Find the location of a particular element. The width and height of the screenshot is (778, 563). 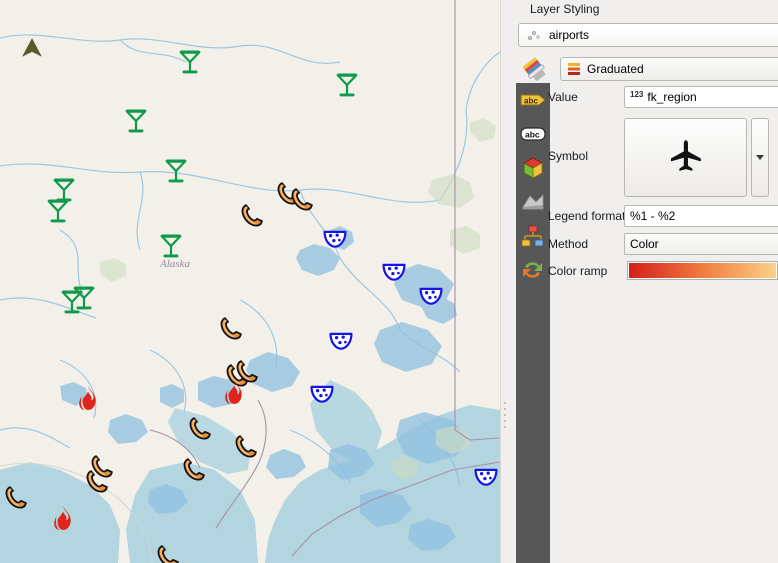

rail-item-masks: abc is located at coordinates (533, 134).